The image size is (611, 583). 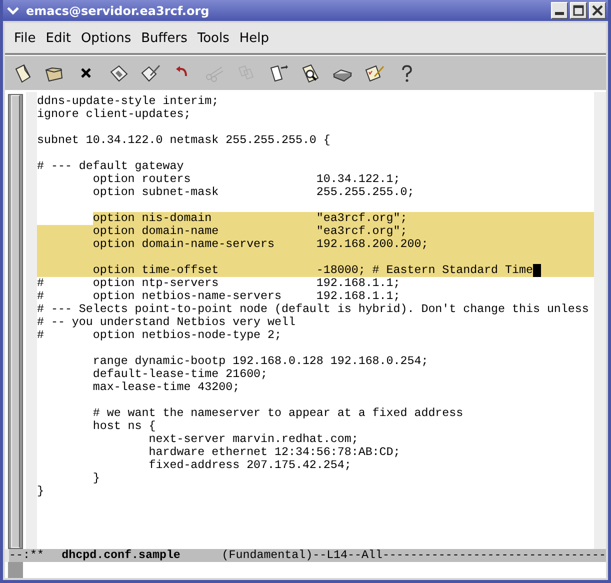 What do you see at coordinates (25, 38) in the screenshot?
I see `menu-item: File` at bounding box center [25, 38].